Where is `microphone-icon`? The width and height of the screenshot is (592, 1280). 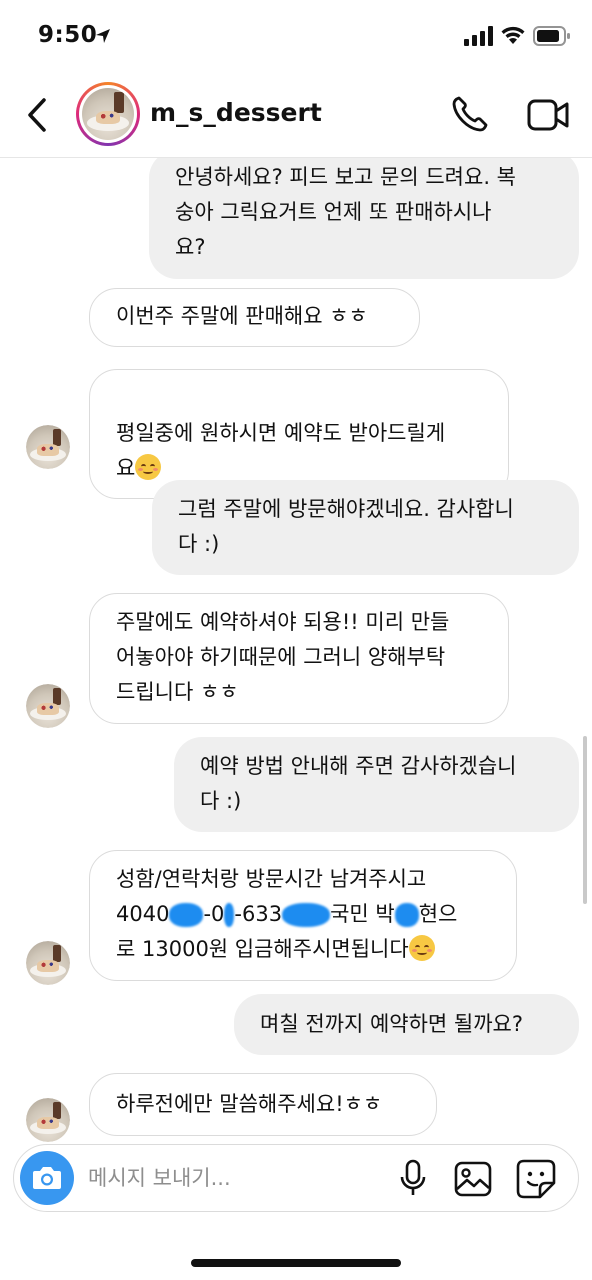
microphone-icon is located at coordinates (413, 1178).